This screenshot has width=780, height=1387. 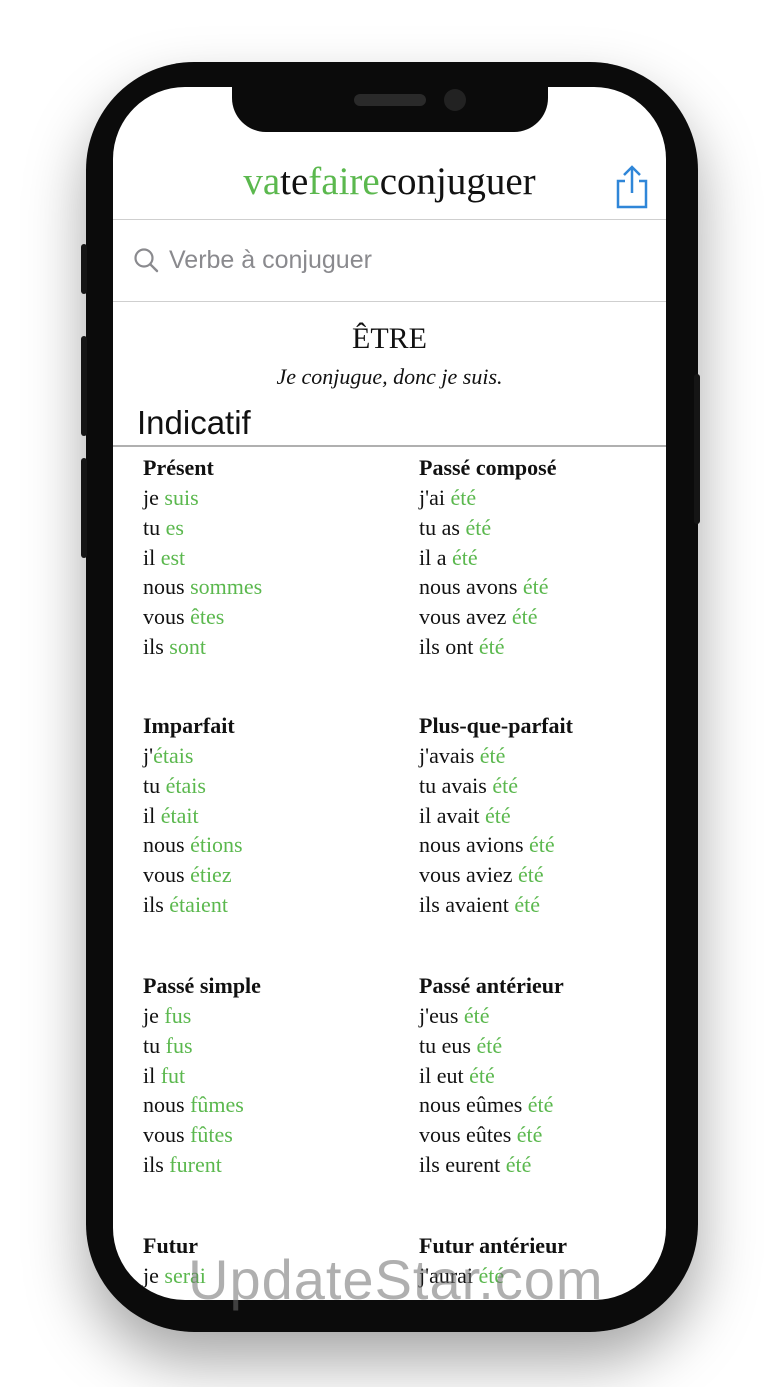 I want to click on verb-infinitive: ÊTRE, so click(x=389, y=338).